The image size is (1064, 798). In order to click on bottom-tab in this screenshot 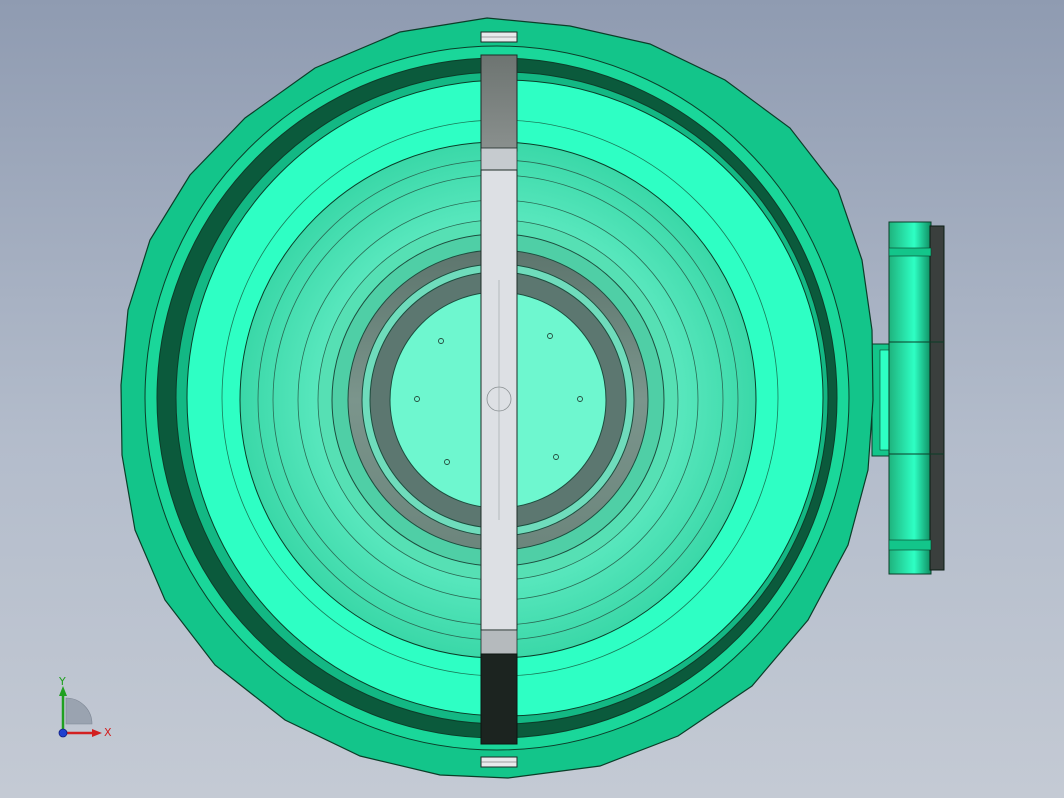, I will do `click(499, 762)`.